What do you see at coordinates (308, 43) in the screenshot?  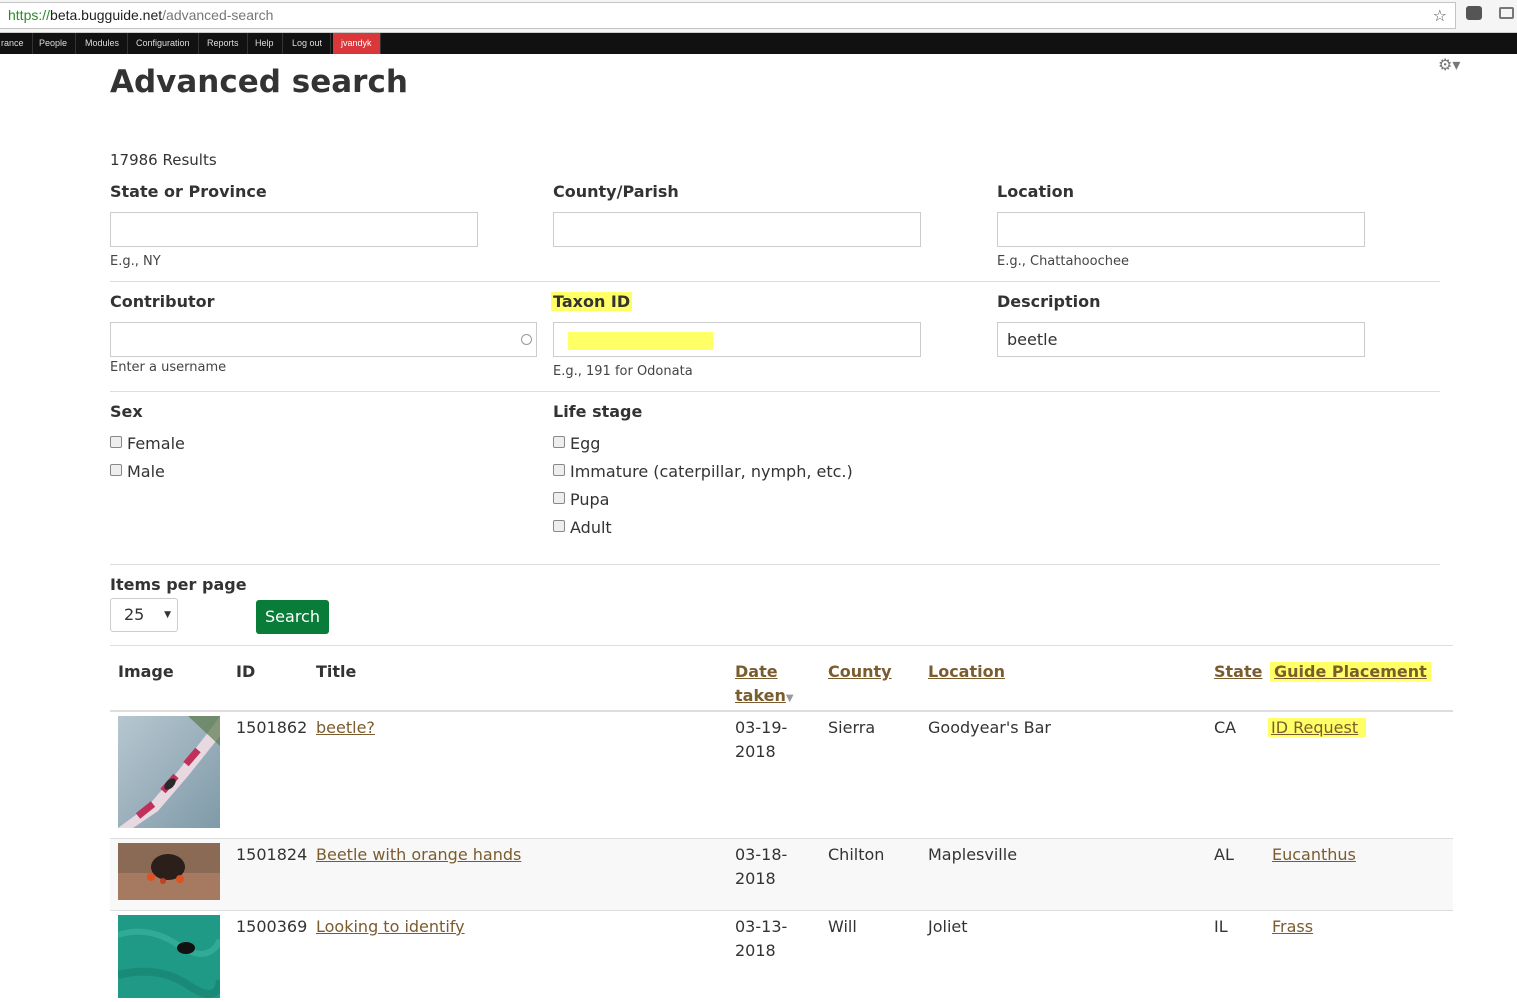 I see `toolbar-item-logout: Log out` at bounding box center [308, 43].